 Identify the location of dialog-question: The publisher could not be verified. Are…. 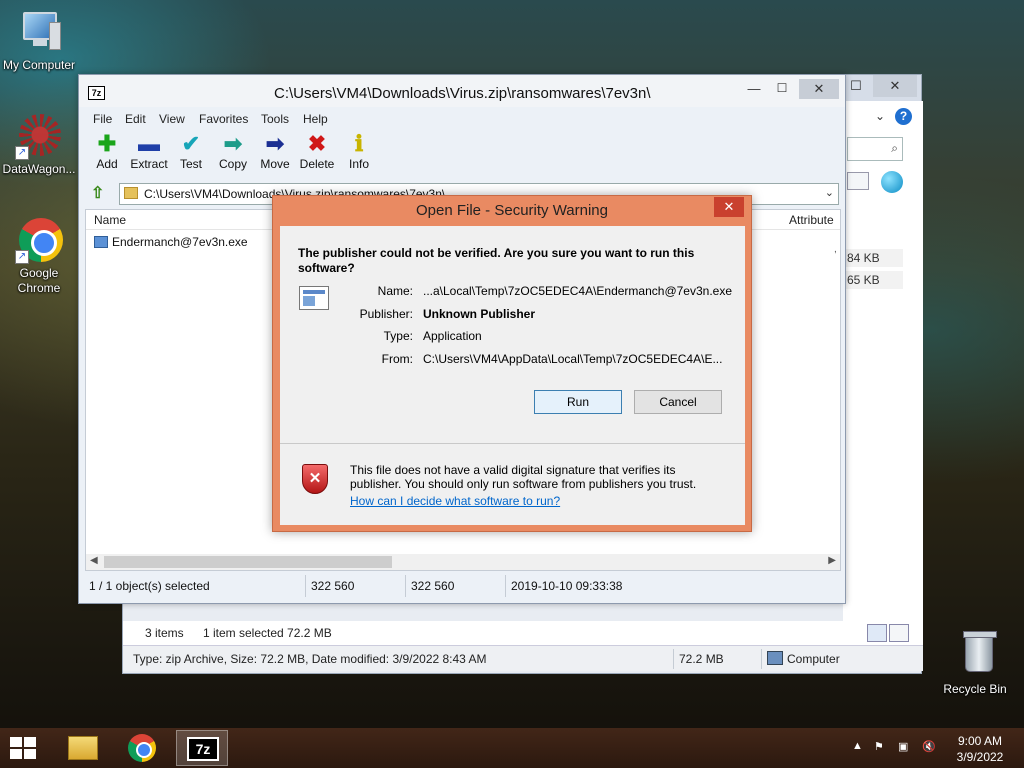
(496, 260).